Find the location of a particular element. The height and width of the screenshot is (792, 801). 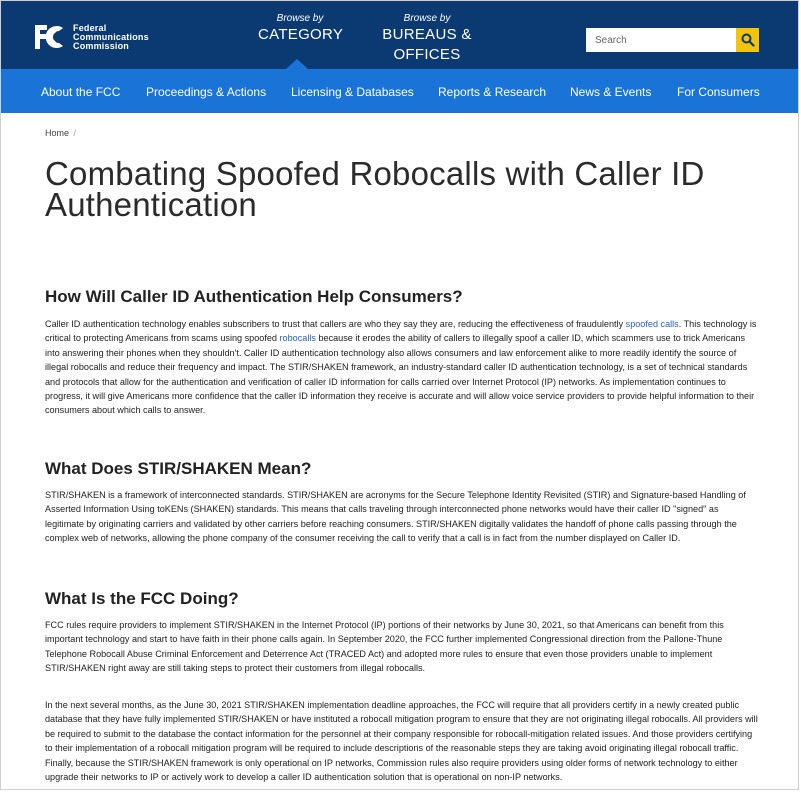

breadcrumb: Home / is located at coordinates (60, 133).